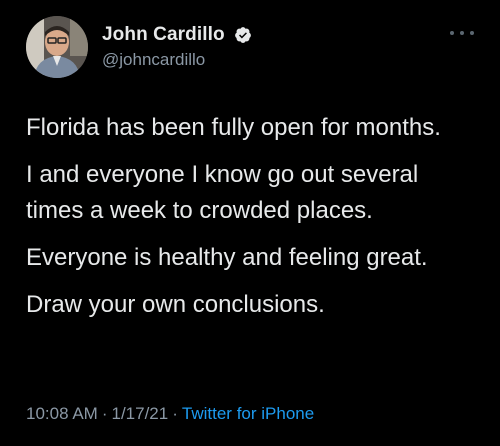 The image size is (500, 446). Describe the element at coordinates (163, 35) in the screenshot. I see `author-display-name: John Cardillo` at that location.